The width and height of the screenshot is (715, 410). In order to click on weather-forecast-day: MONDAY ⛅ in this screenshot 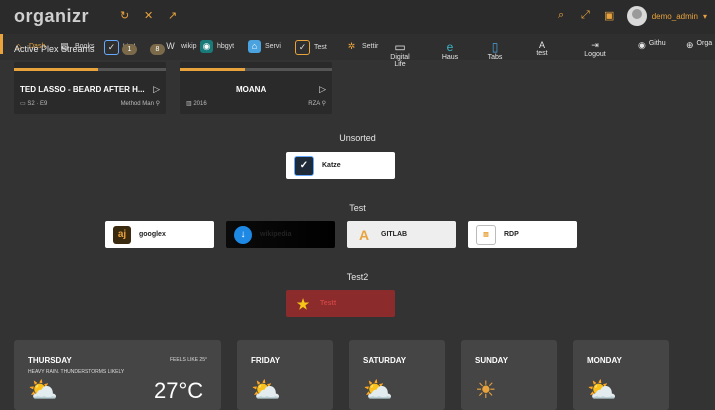, I will do `click(621, 375)`.